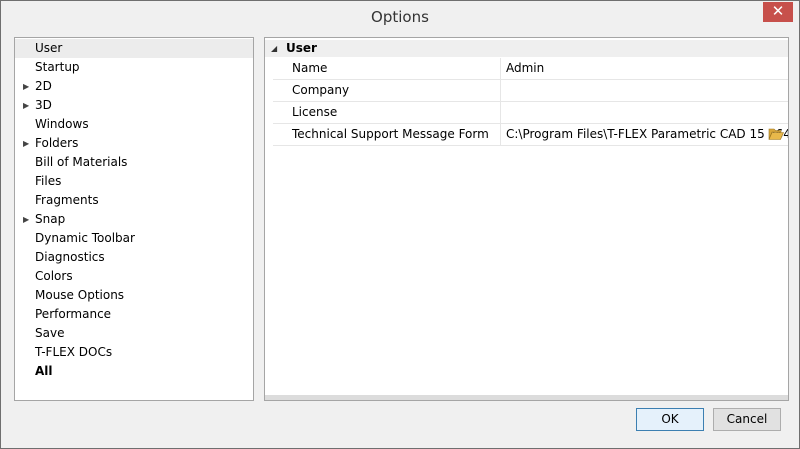 Image resolution: width=800 pixels, height=449 pixels. I want to click on property-name: Company, so click(321, 90).